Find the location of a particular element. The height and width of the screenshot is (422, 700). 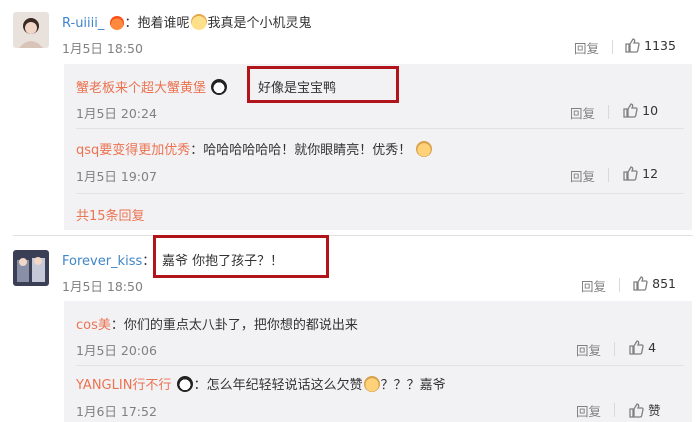

reply-line: YANGLIN行不行 ：怎么年纪轻轻说话这么欠赞 ？？？嘉爷 is located at coordinates (261, 383).